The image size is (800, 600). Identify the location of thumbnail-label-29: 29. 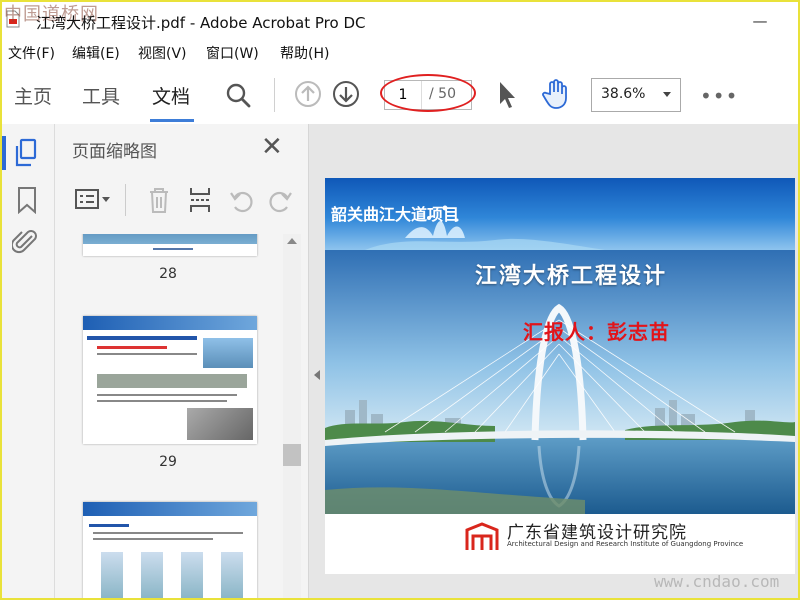
(168, 462).